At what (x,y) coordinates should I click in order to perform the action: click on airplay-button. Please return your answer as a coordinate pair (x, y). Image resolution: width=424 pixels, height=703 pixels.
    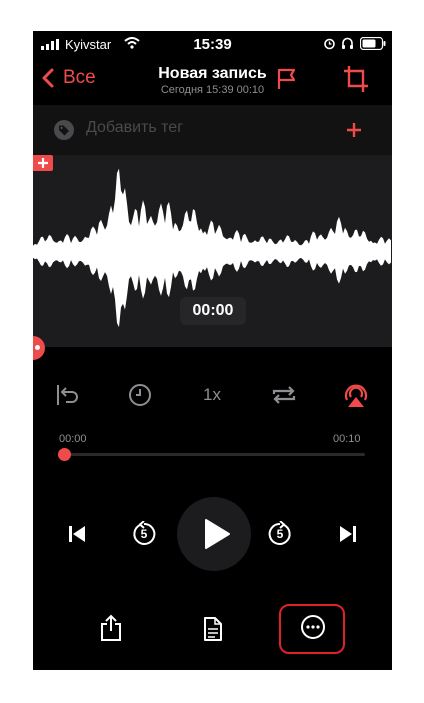
    Looking at the image, I should click on (356, 395).